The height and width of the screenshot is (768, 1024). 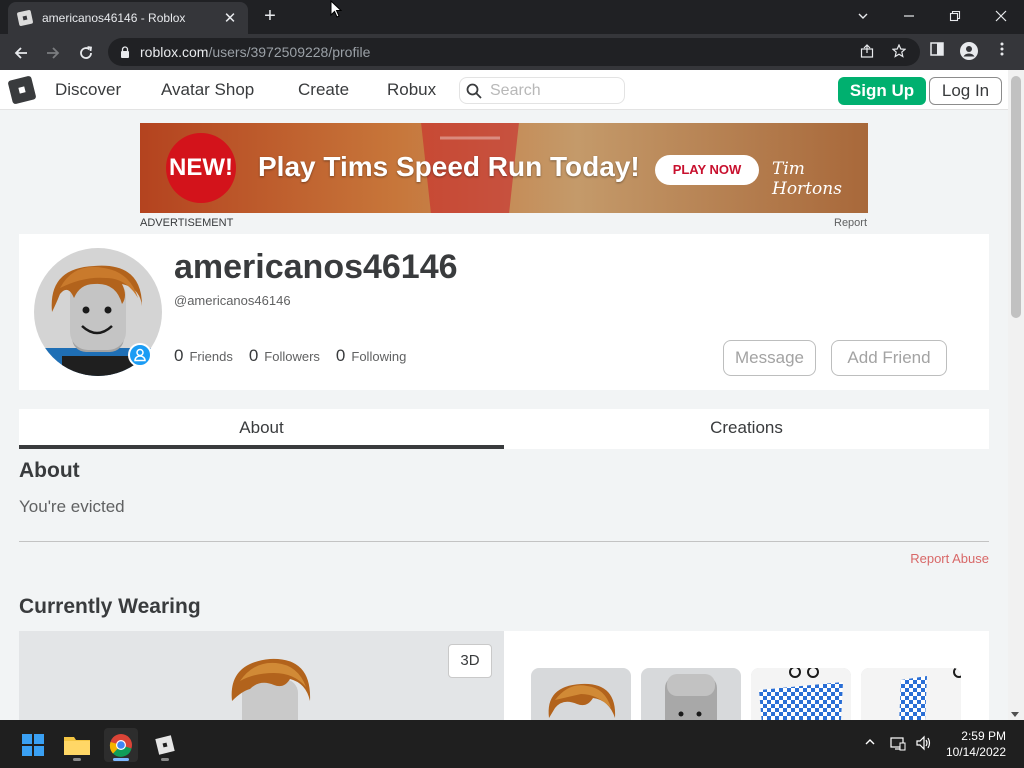 I want to click on chevron-up-icon, so click(x=870, y=744).